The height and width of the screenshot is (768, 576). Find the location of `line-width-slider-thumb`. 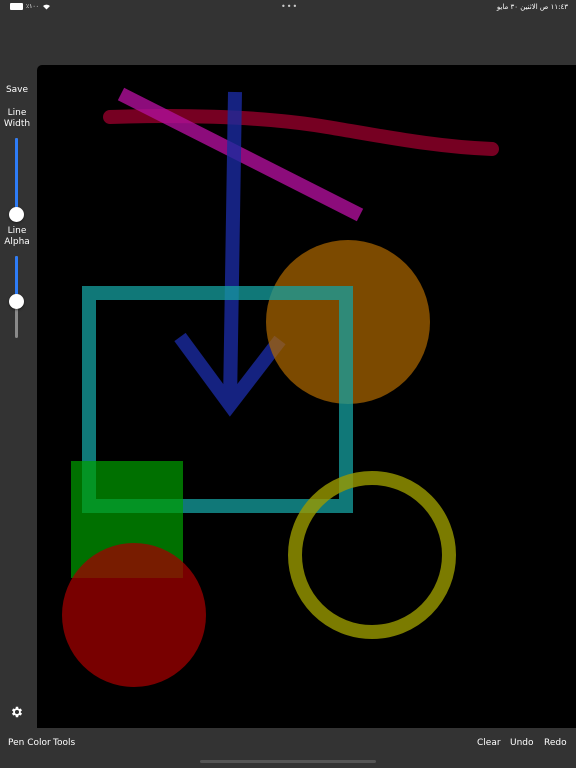

line-width-slider-thumb is located at coordinates (16, 214).